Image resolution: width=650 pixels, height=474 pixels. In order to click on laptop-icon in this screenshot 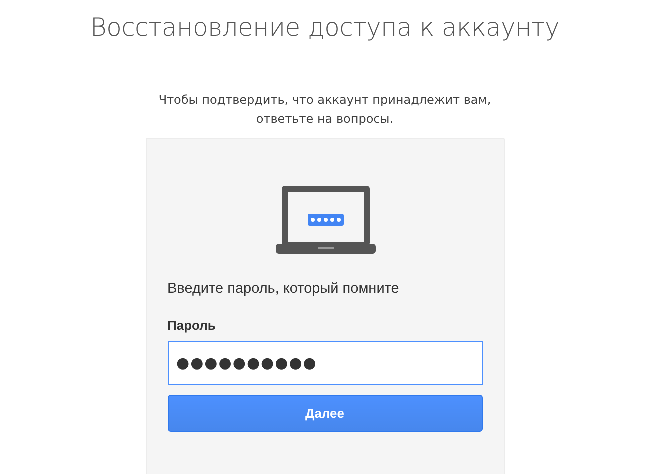, I will do `click(326, 220)`.